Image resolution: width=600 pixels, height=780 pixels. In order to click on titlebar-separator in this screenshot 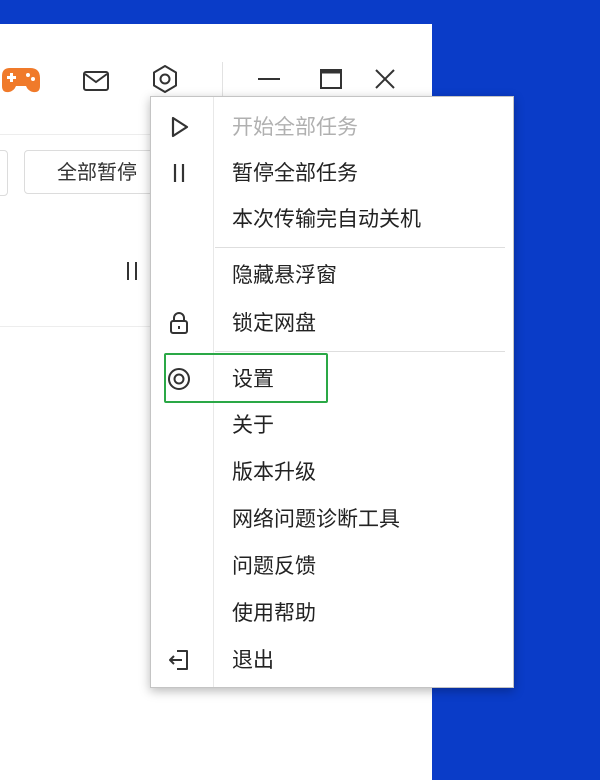, I will do `click(222, 79)`.